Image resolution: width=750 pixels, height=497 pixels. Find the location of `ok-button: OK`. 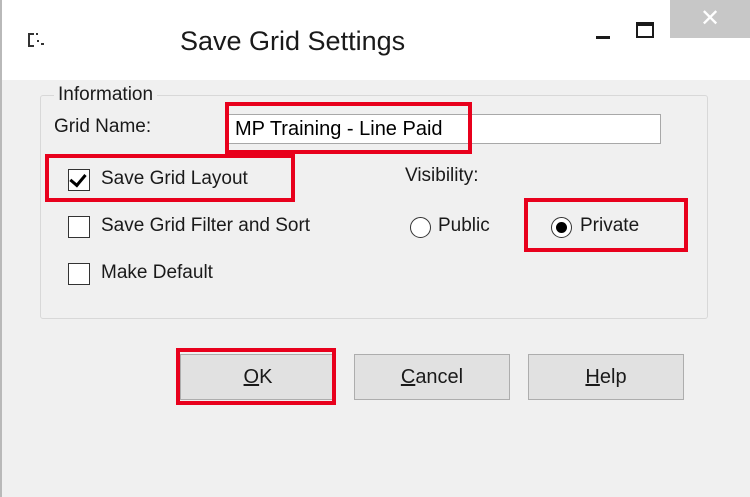

ok-button: OK is located at coordinates (258, 377).